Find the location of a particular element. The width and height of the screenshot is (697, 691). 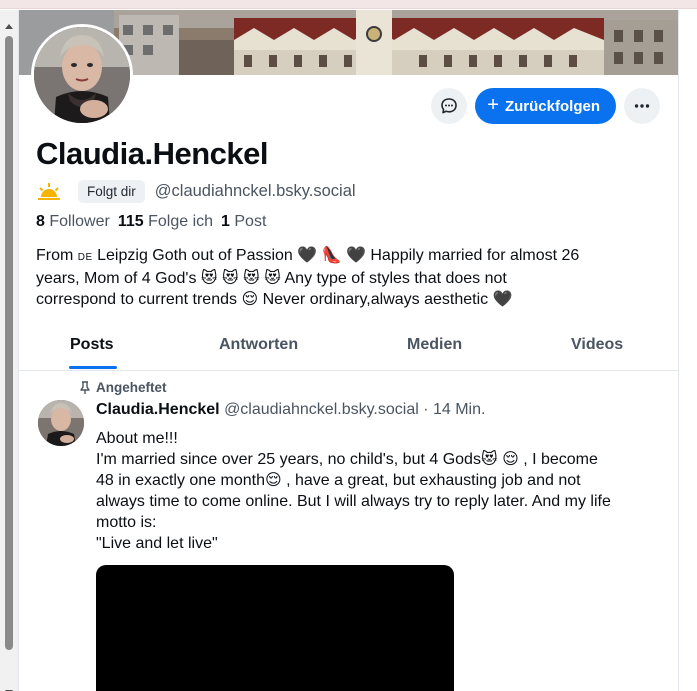

profile-tabs: Posts Antworten Medien Videos is located at coordinates (348, 350).